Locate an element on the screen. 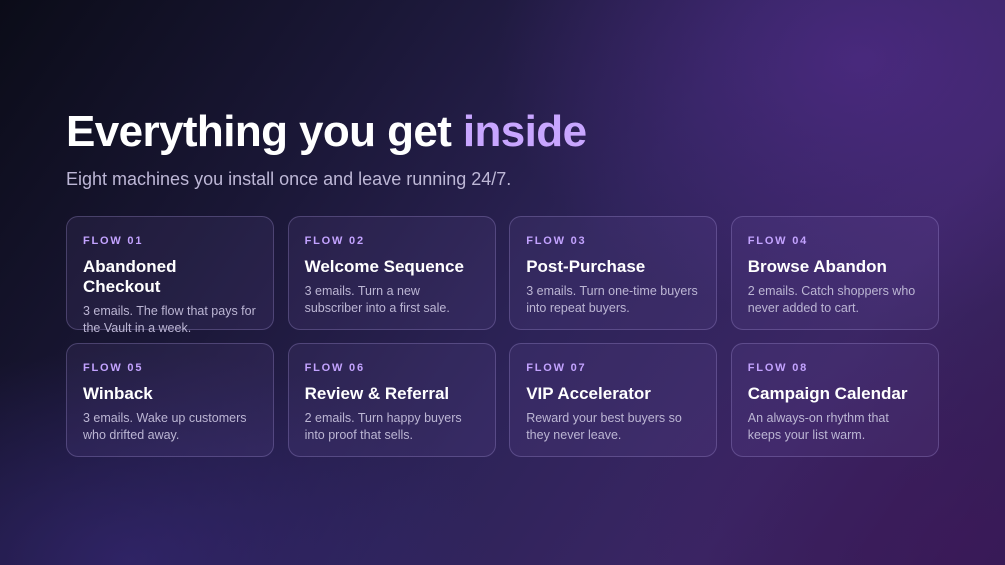  headline-main: Everything you get is located at coordinates (264, 131).